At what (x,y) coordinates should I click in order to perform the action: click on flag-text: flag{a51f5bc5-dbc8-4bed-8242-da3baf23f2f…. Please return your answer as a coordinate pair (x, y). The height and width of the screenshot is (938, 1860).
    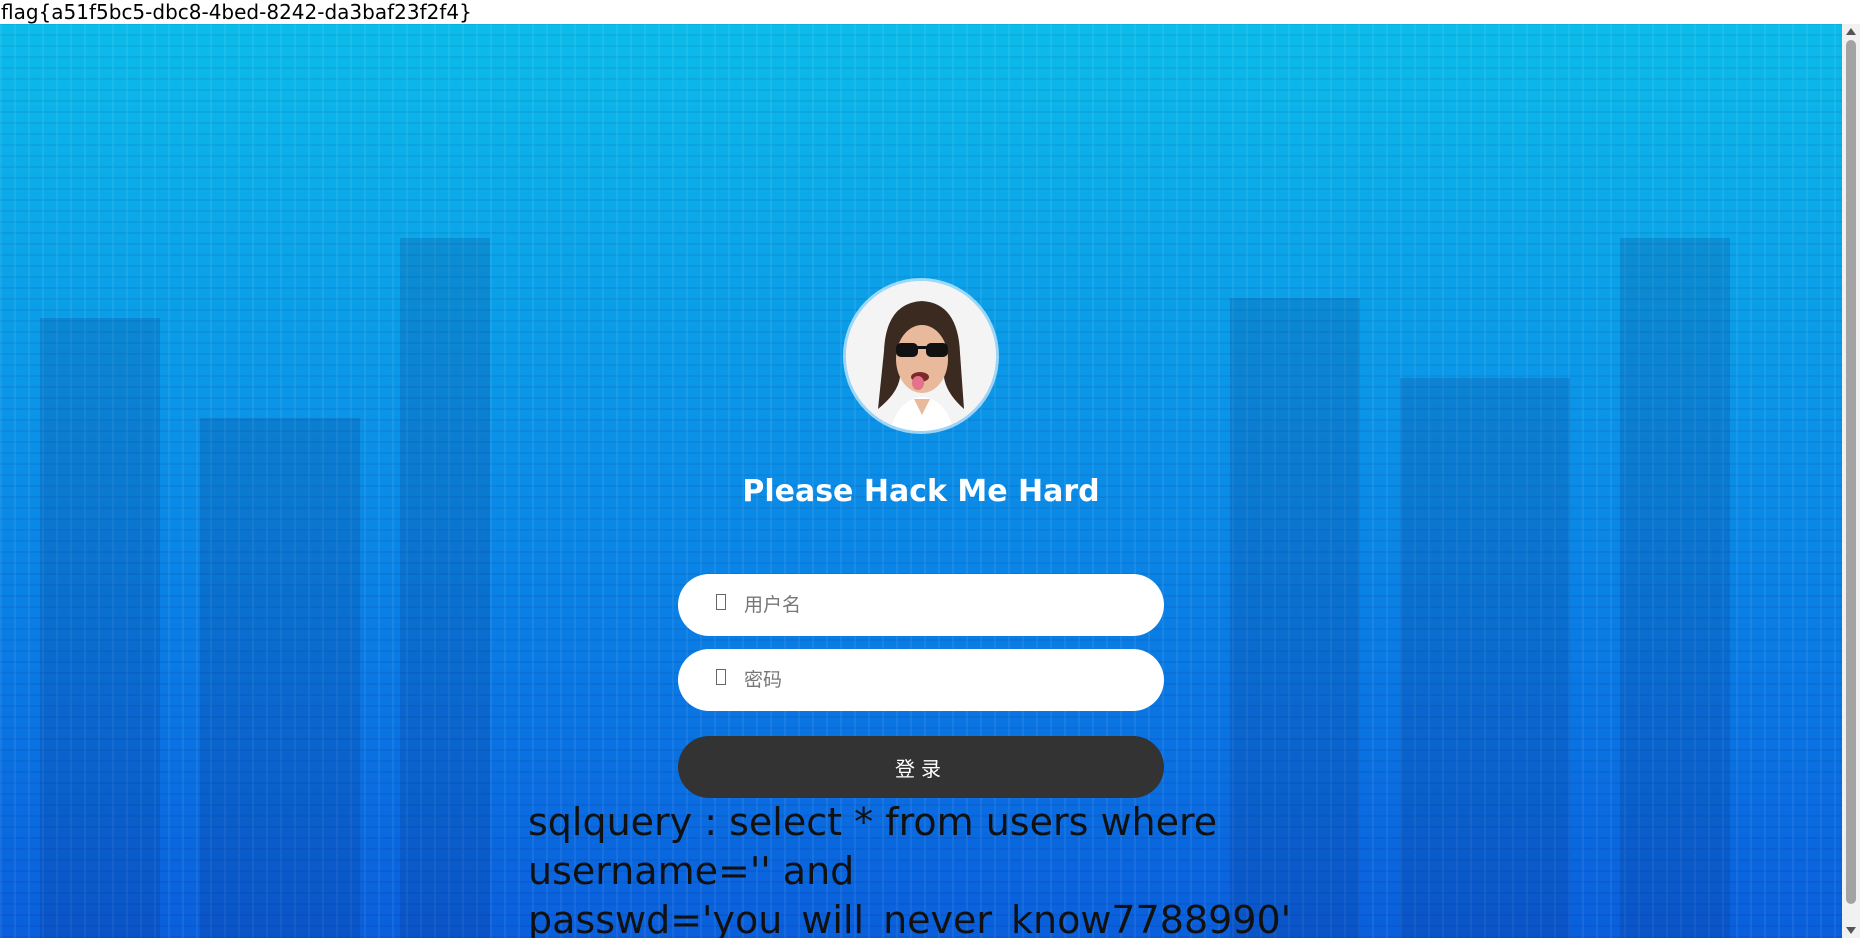
    Looking at the image, I should click on (930, 12).